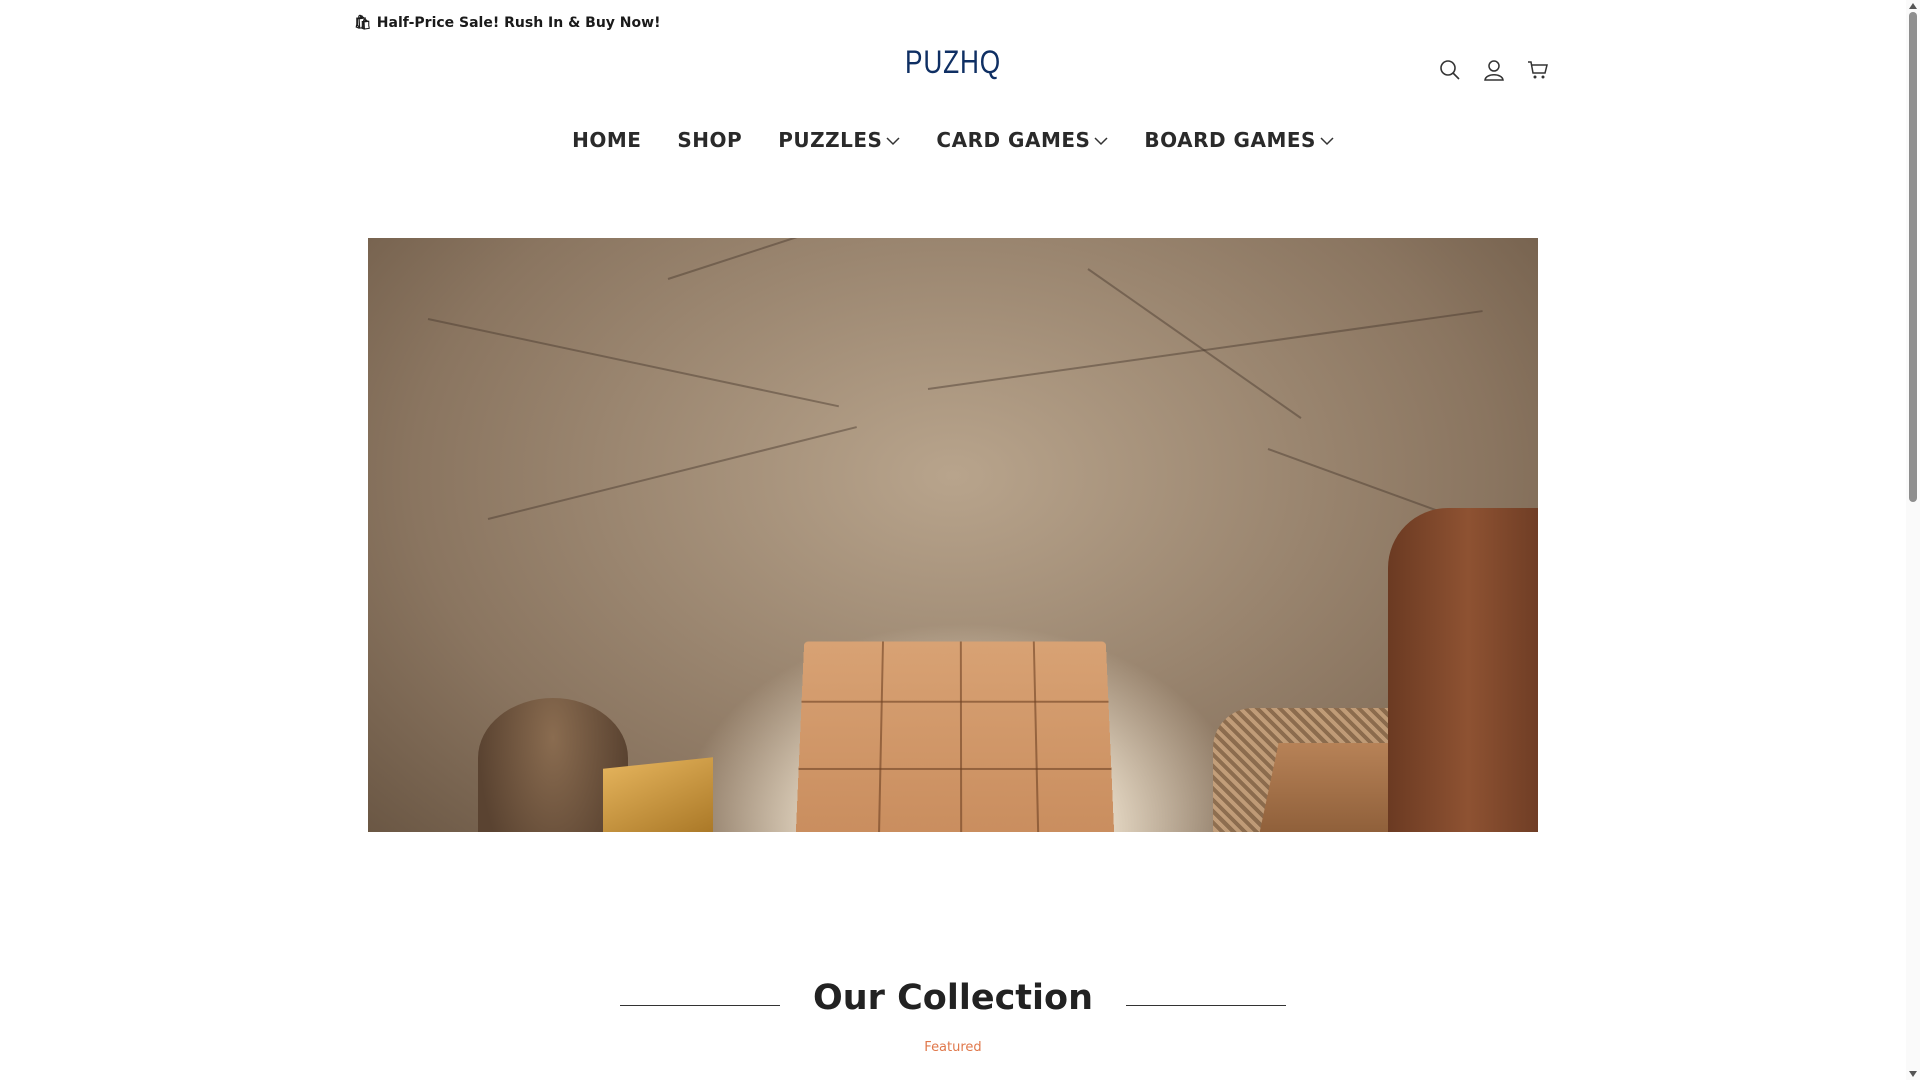 Image resolution: width=1920 pixels, height=1080 pixels. What do you see at coordinates (830, 140) in the screenshot?
I see `nav-label: PUZZLES` at bounding box center [830, 140].